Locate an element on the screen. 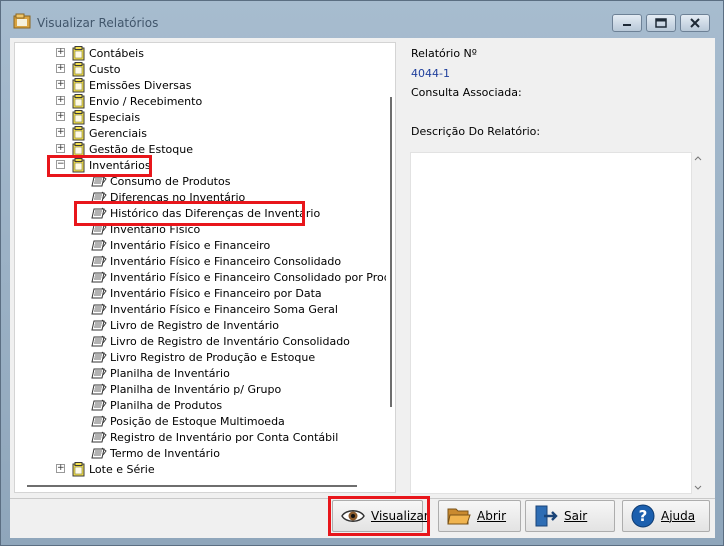 This screenshot has width=724, height=546. close-window-button is located at coordinates (695, 23).